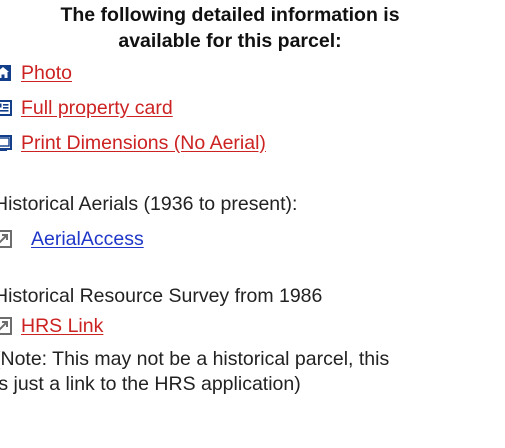  Describe the element at coordinates (97, 108) in the screenshot. I see `full-property-card-link: Full property card` at that location.